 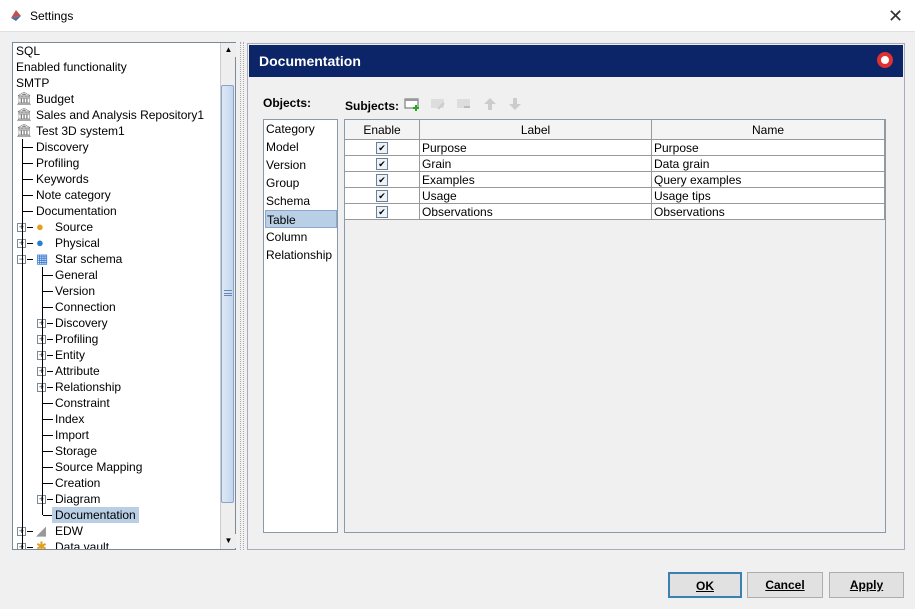 What do you see at coordinates (115, 179) in the screenshot?
I see `tree-item: Keywords` at bounding box center [115, 179].